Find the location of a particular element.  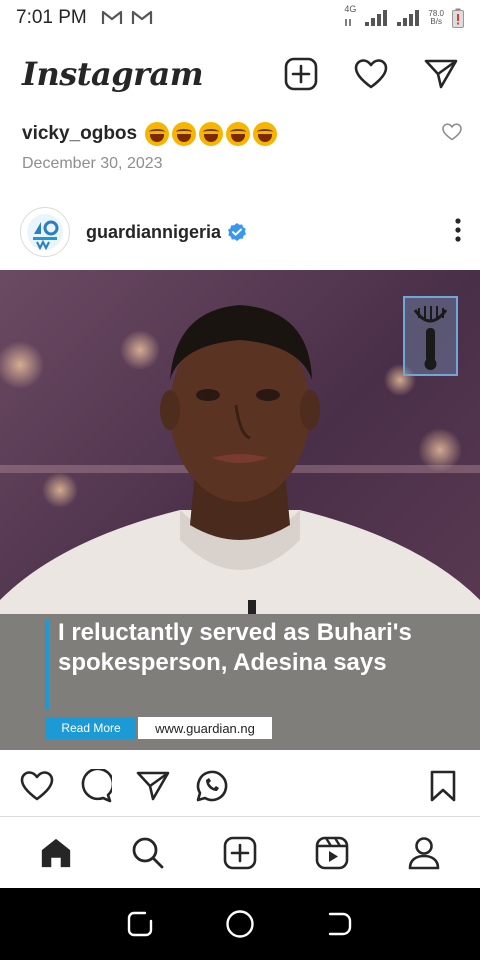

nav-home is located at coordinates (56, 853).